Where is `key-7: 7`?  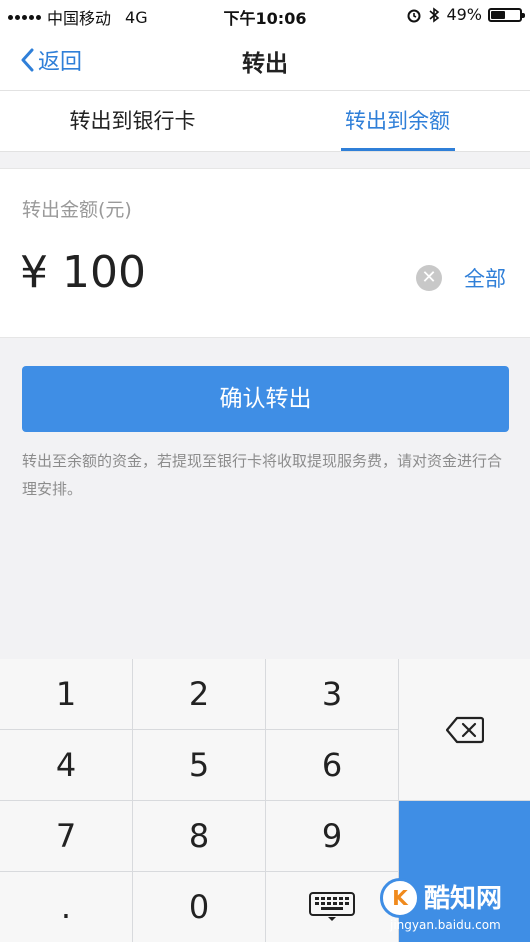 key-7: 7 is located at coordinates (66, 836).